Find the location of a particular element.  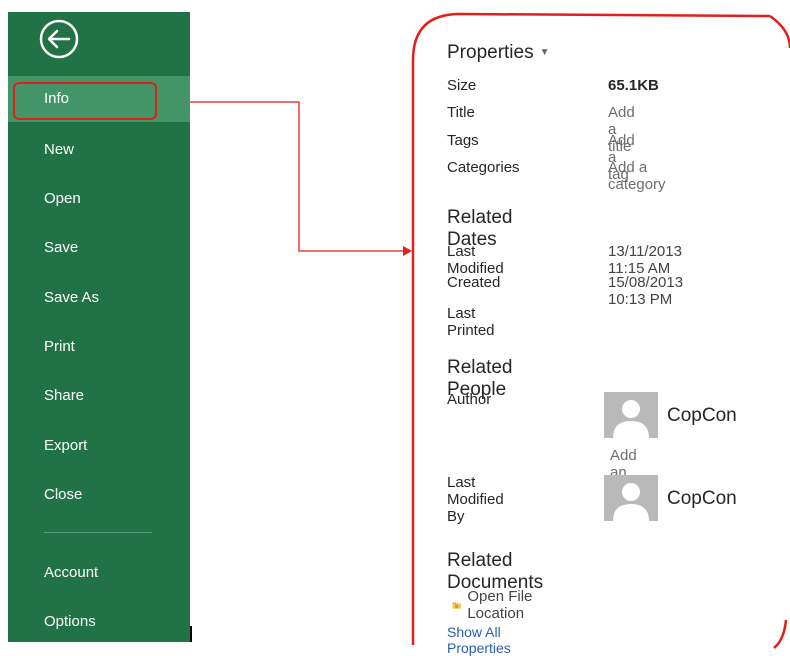

nav-account: Account is located at coordinates (99, 573).